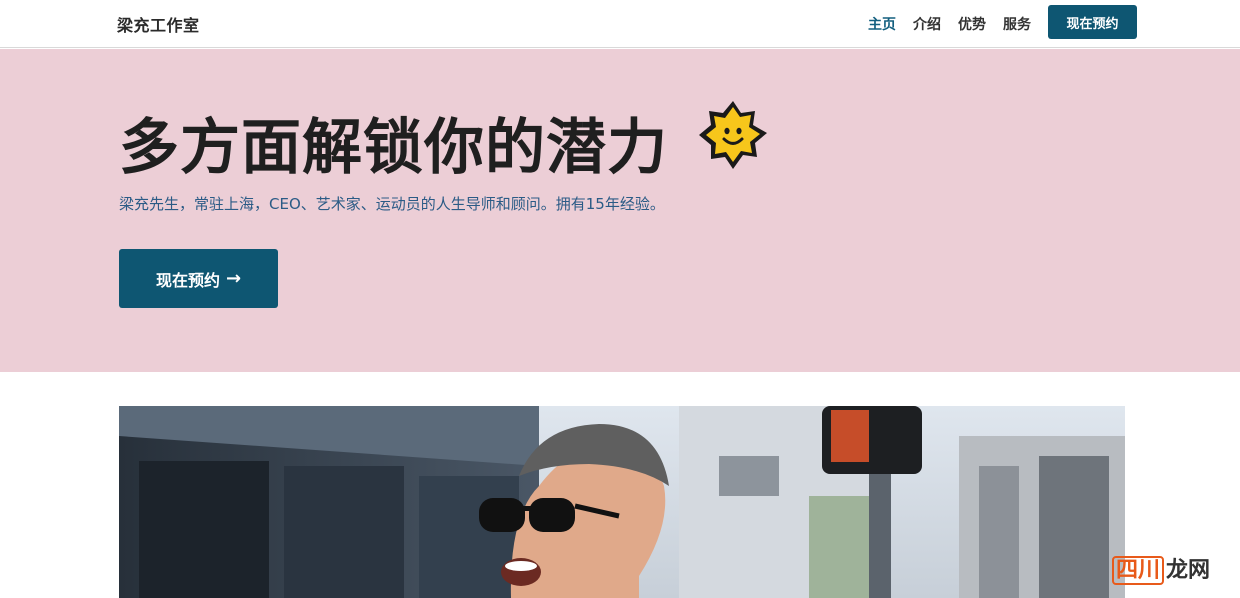  I want to click on hero-subtitle: 梁充先生，常驻上海，CEO、艺术家、运动员的人生导师和顾问。拥有15年经验。, so click(392, 204).